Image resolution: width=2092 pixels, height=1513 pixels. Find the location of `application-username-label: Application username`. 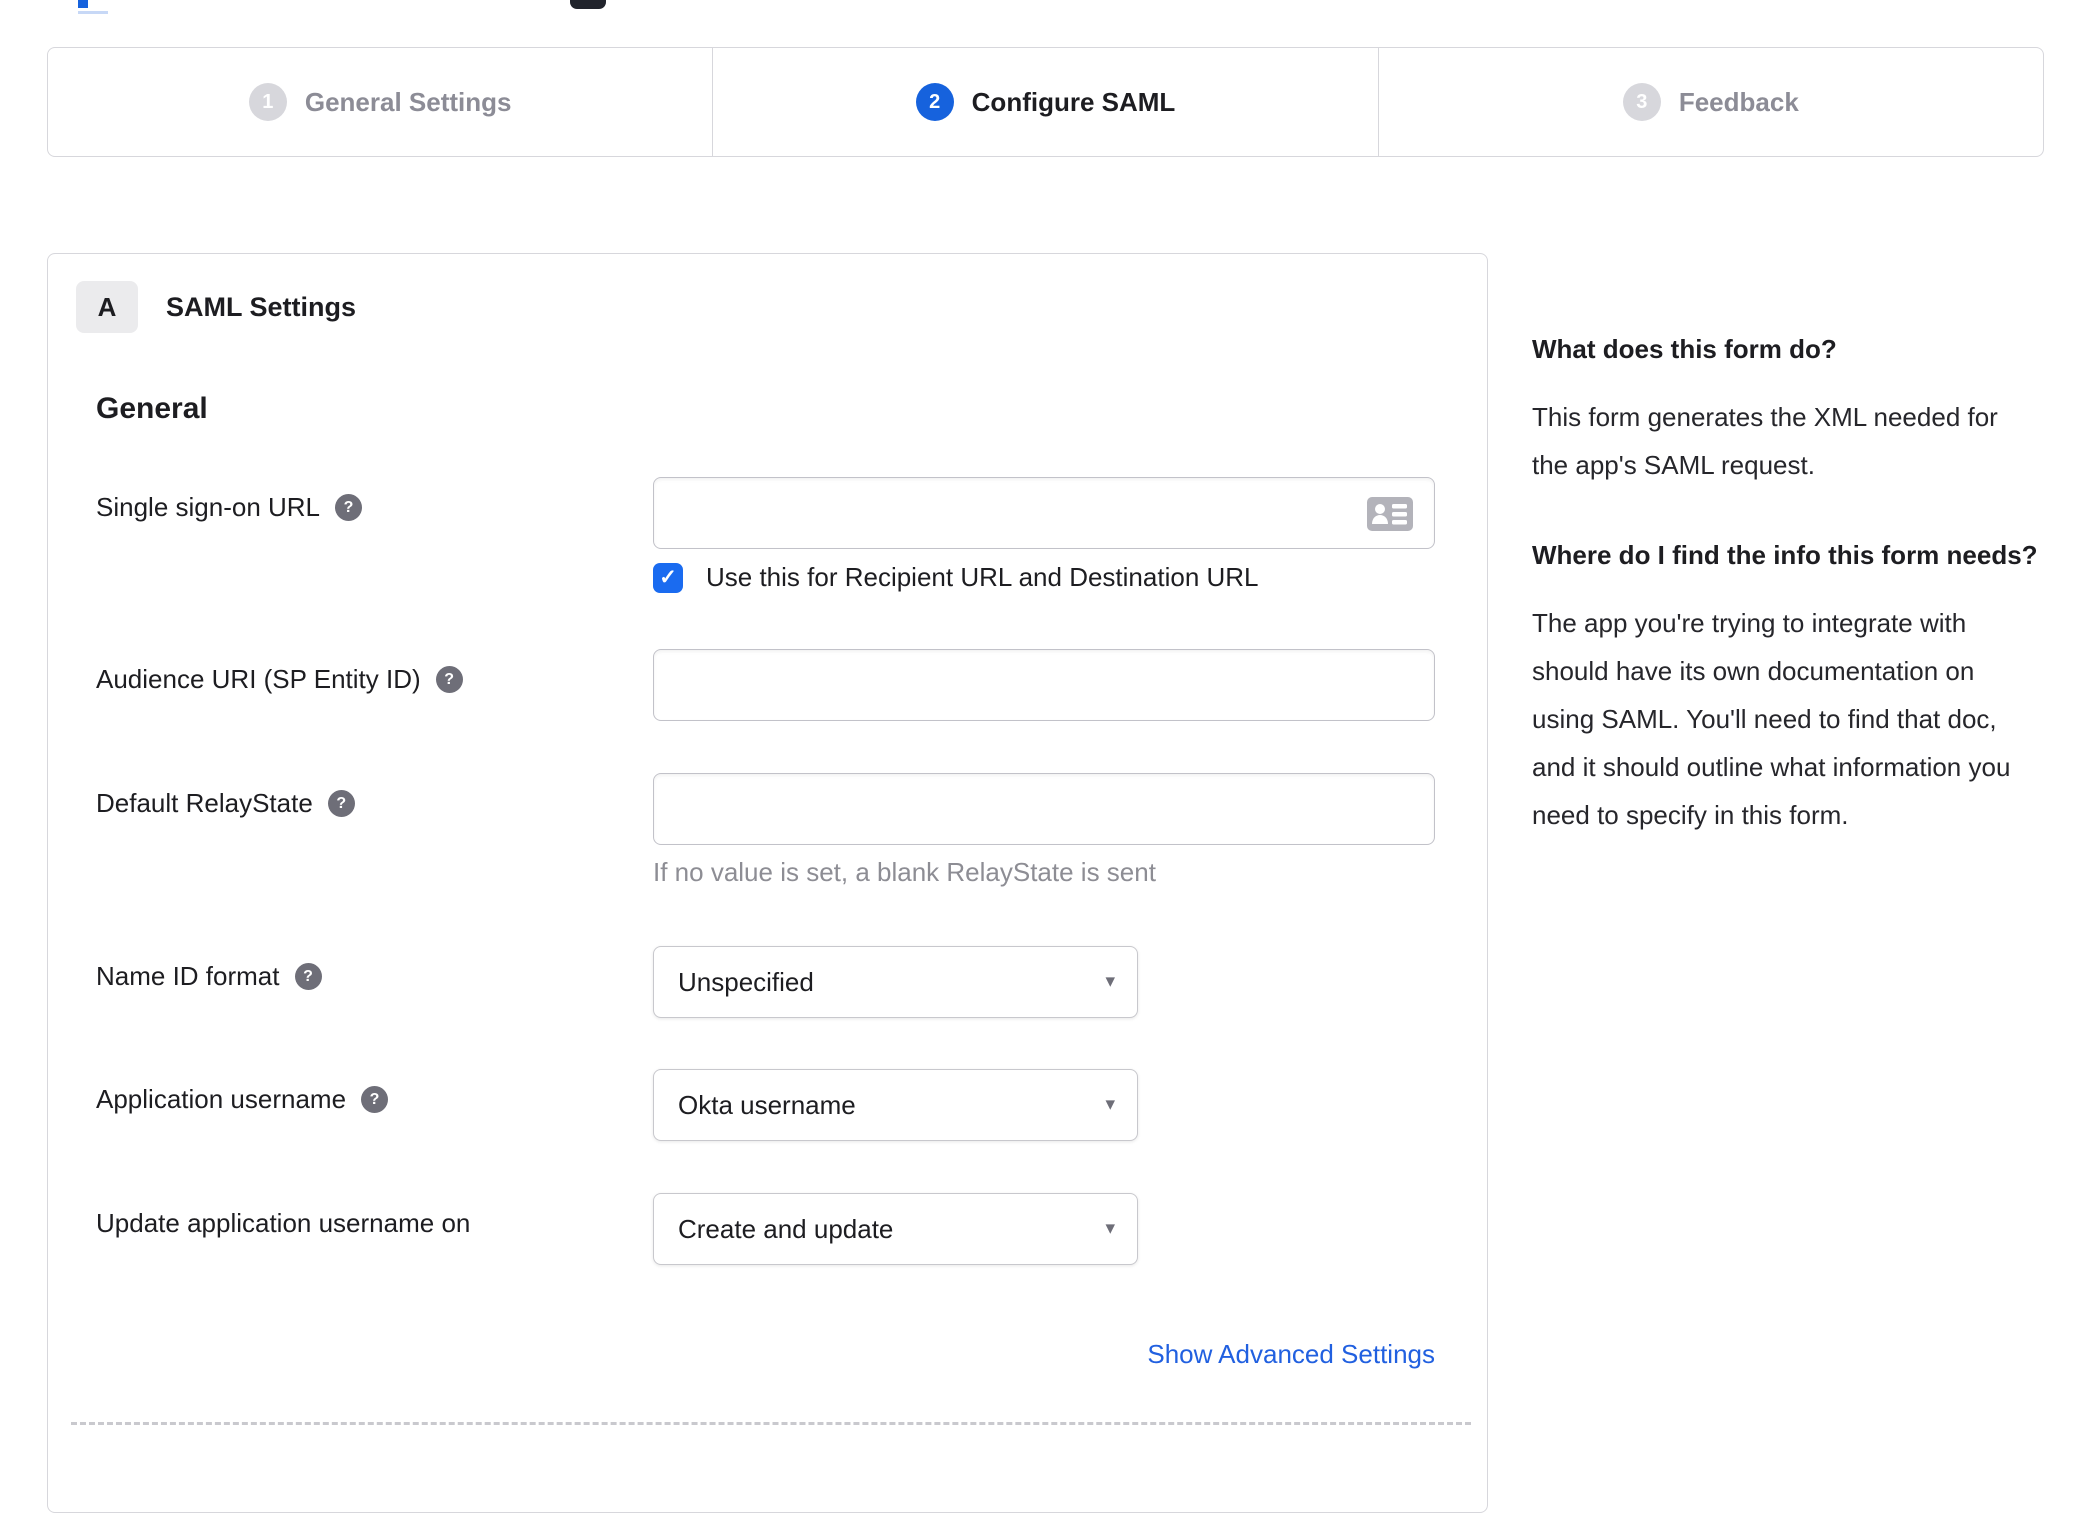

application-username-label: Application username is located at coordinates (221, 1099).